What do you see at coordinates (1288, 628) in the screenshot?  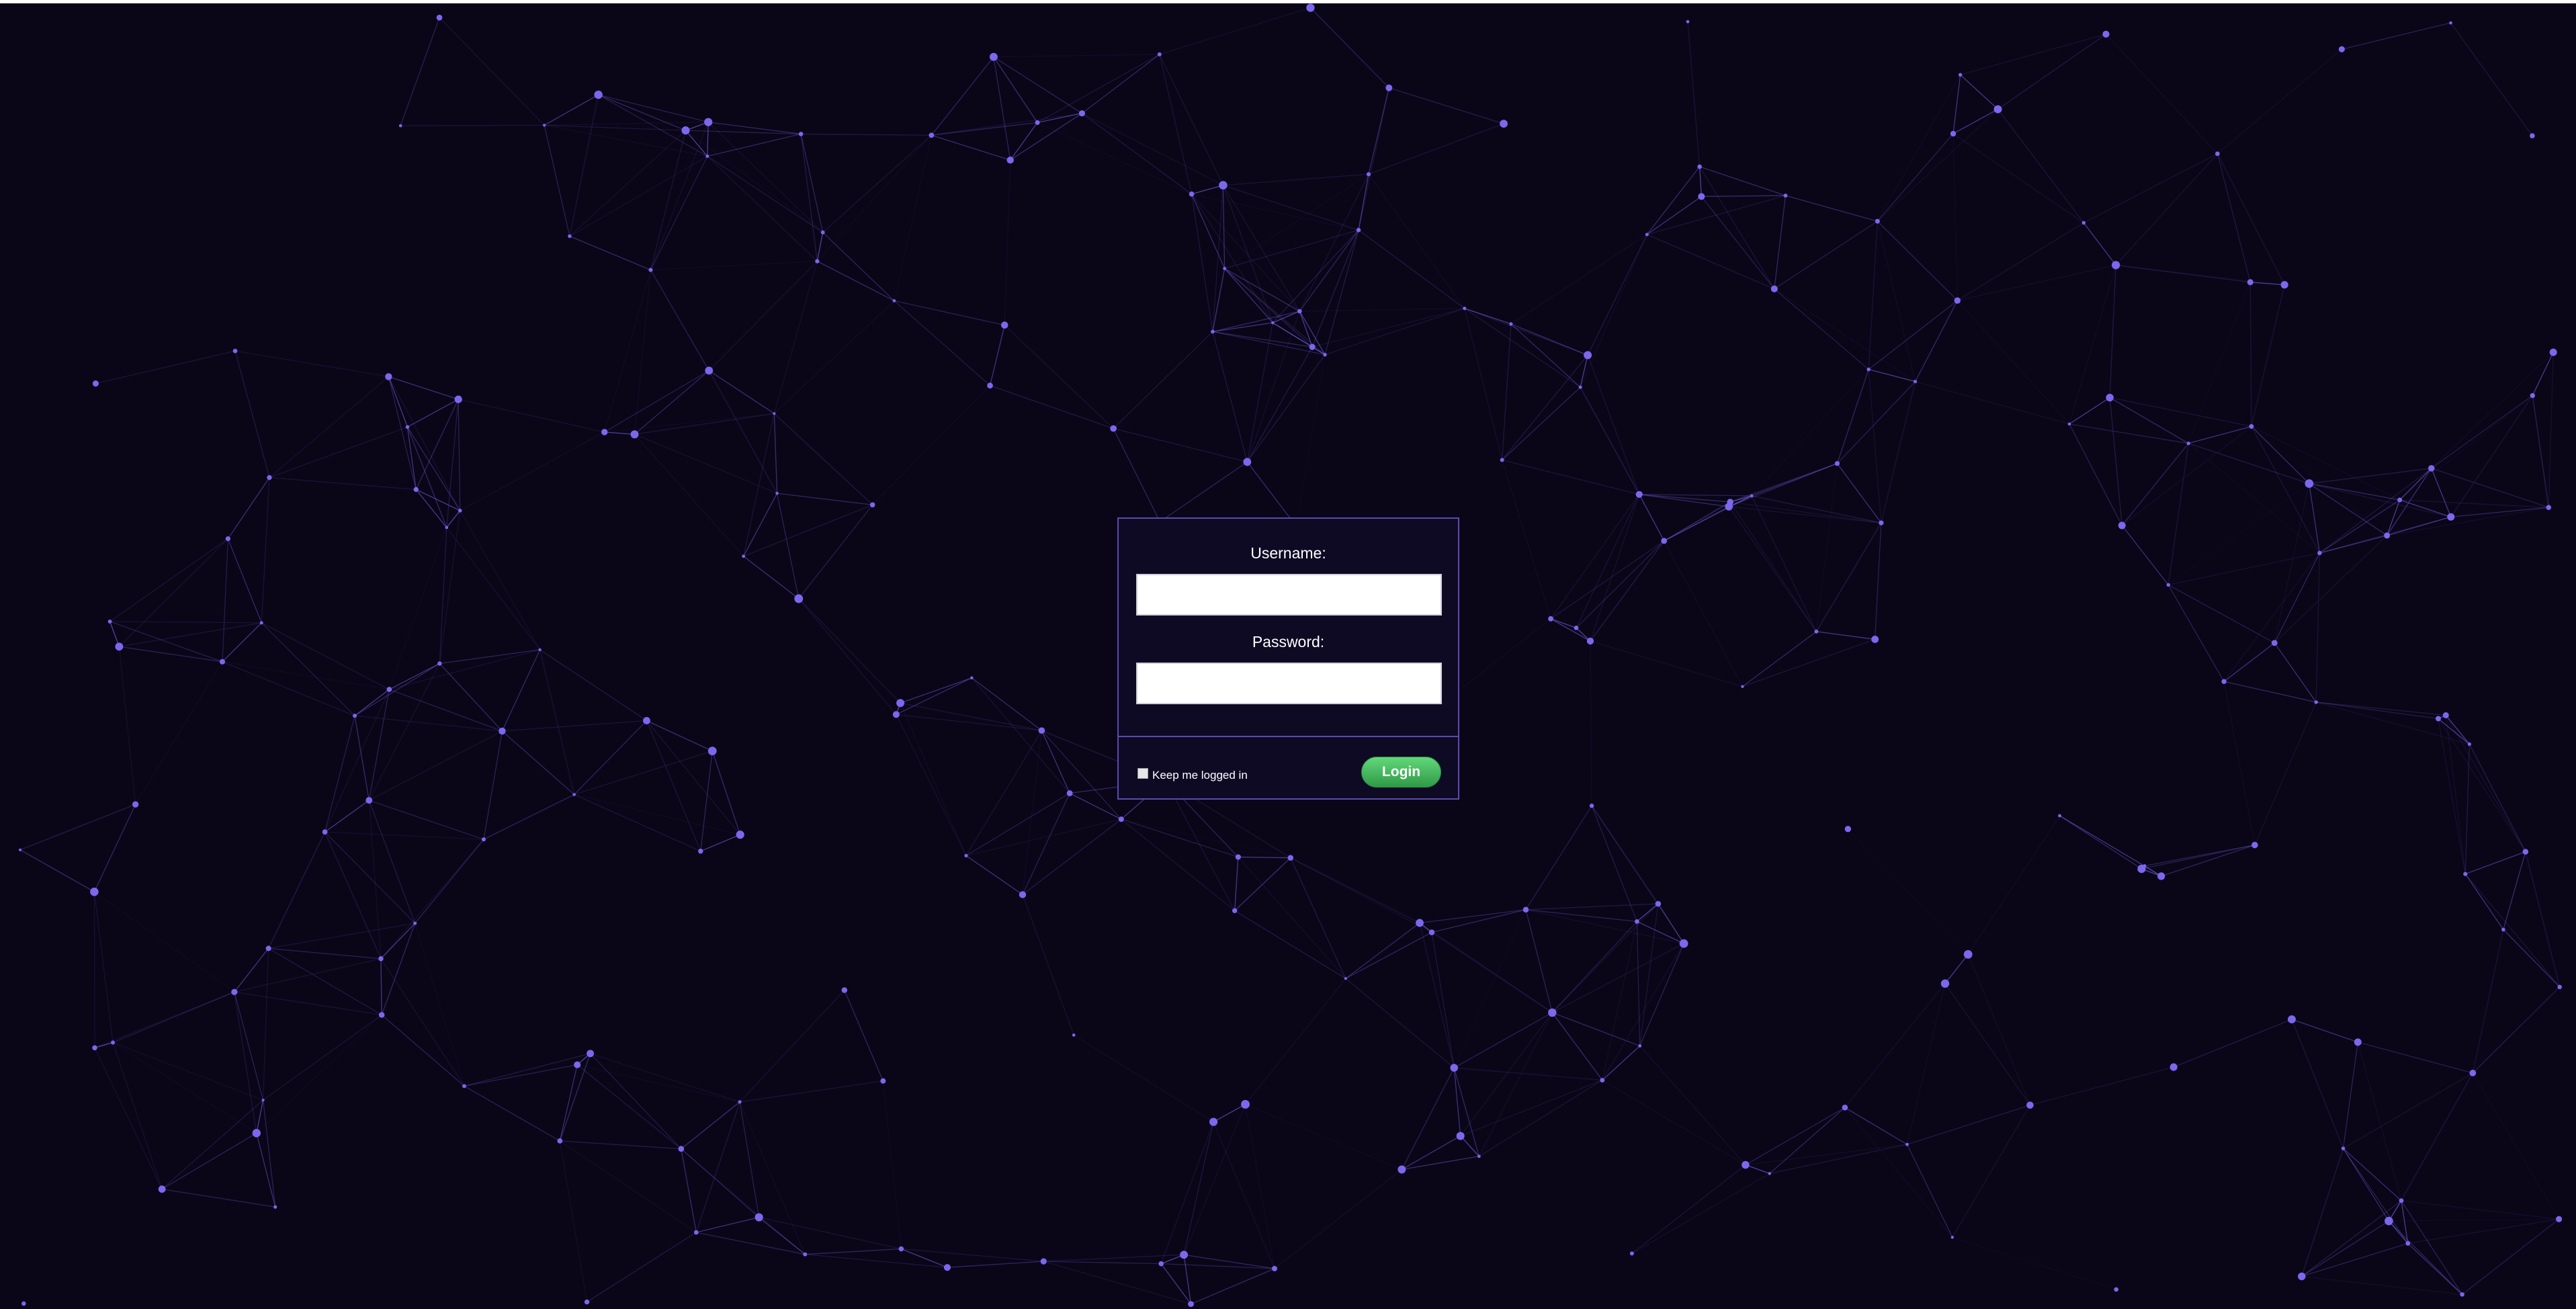 I see `login-form-area: Username: Password:` at bounding box center [1288, 628].